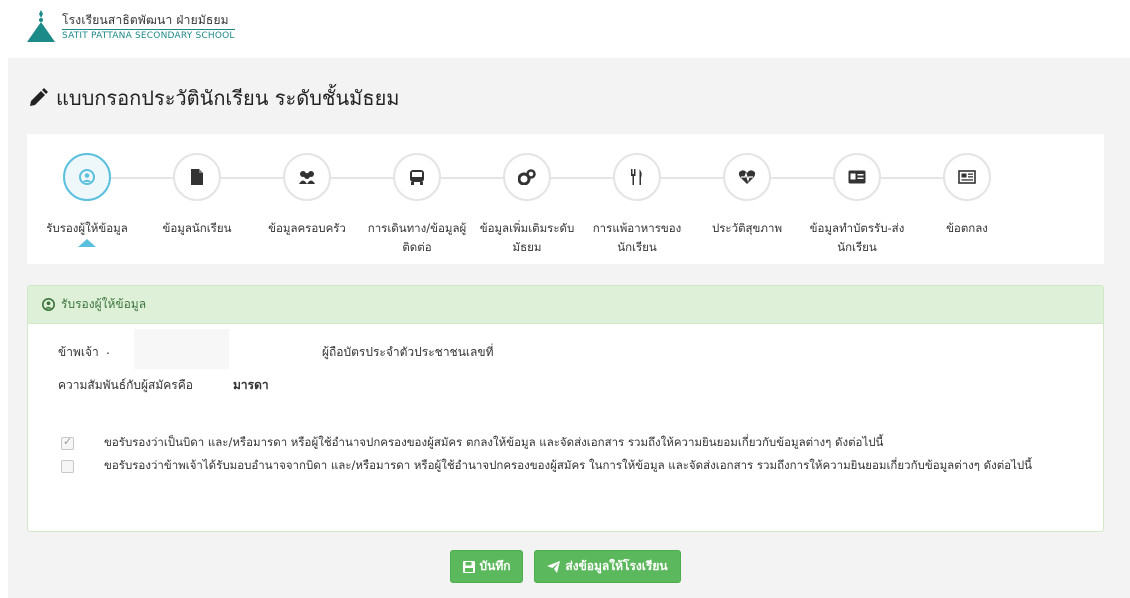 This screenshot has height=598, width=1130. What do you see at coordinates (417, 237) in the screenshot?
I see `wizard-step-label: การเดินทาง/ข้อมูลผู้ติดต่อ` at bounding box center [417, 237].